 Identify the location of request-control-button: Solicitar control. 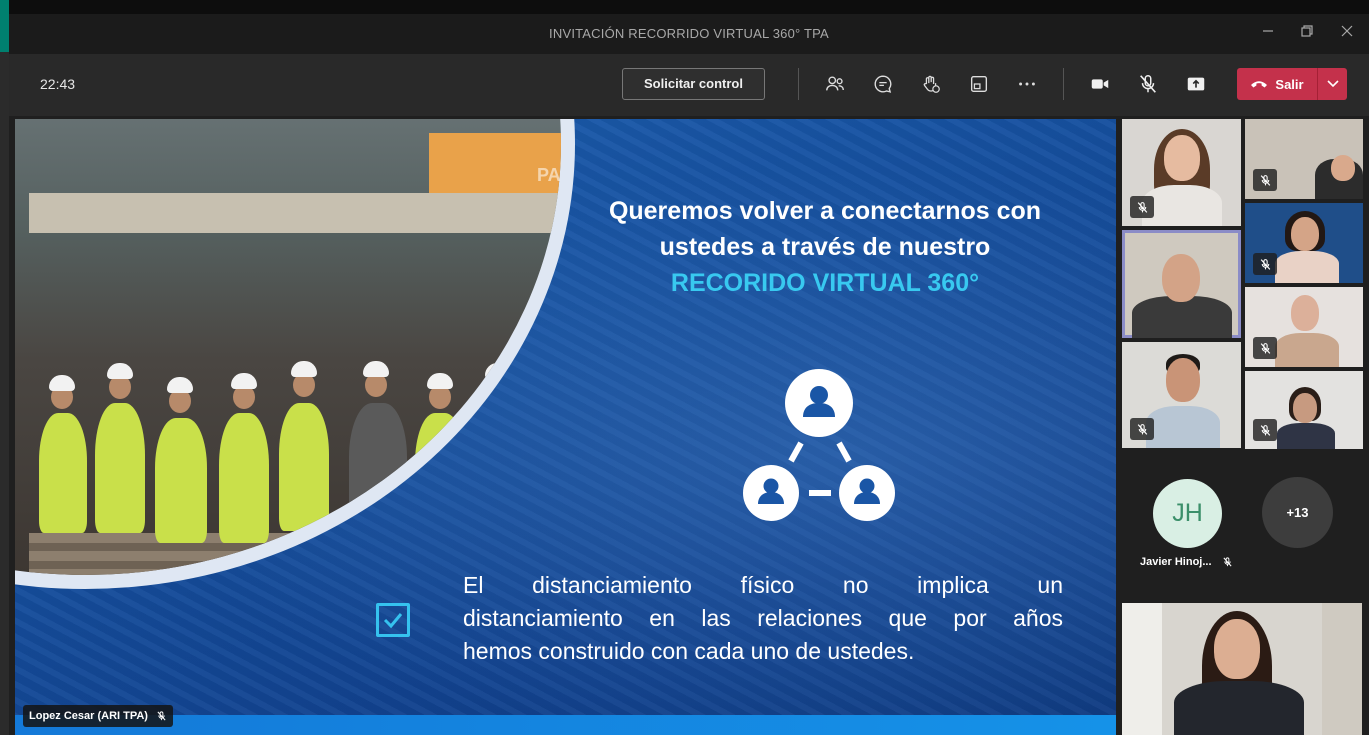
(693, 84).